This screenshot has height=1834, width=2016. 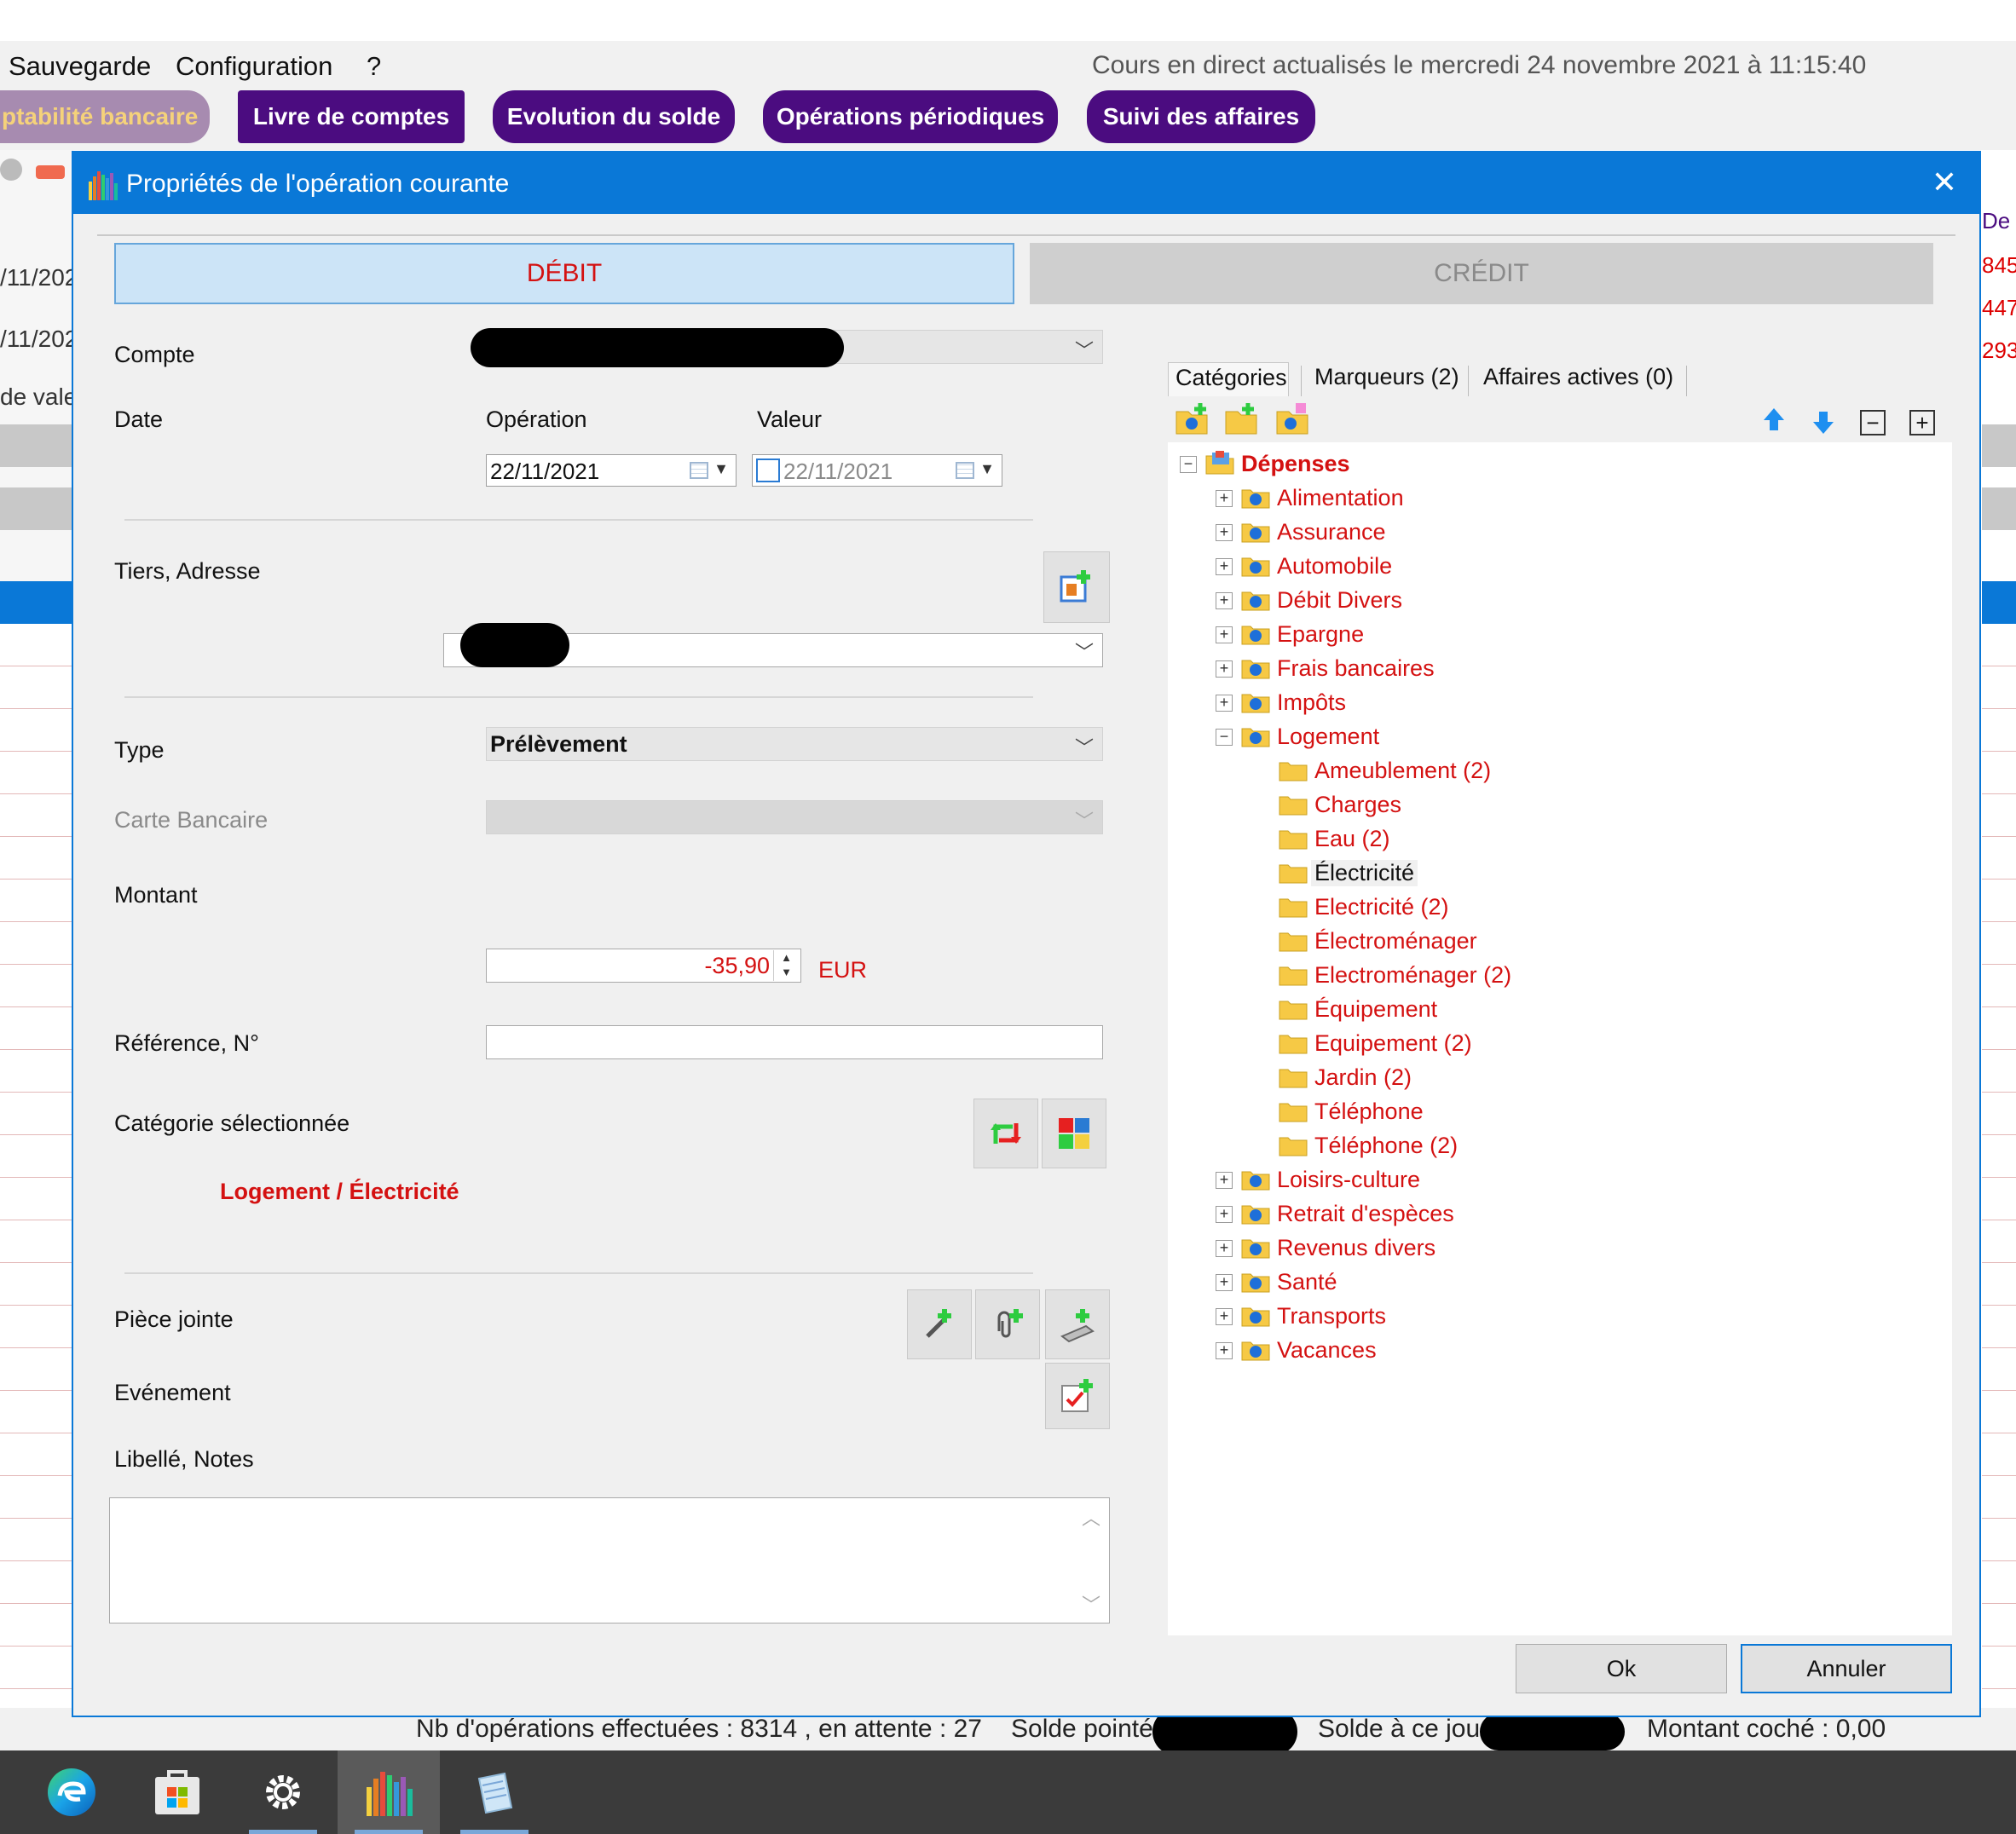 What do you see at coordinates (1091, 1517) in the screenshot?
I see `scroll-up-icon: ︿` at bounding box center [1091, 1517].